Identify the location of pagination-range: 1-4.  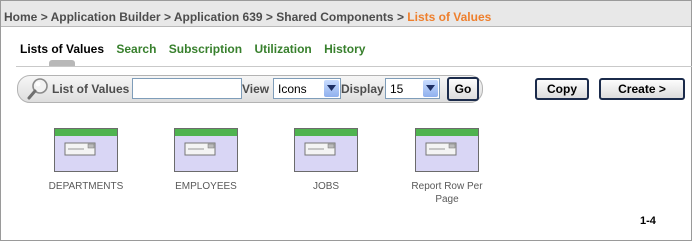
(648, 221).